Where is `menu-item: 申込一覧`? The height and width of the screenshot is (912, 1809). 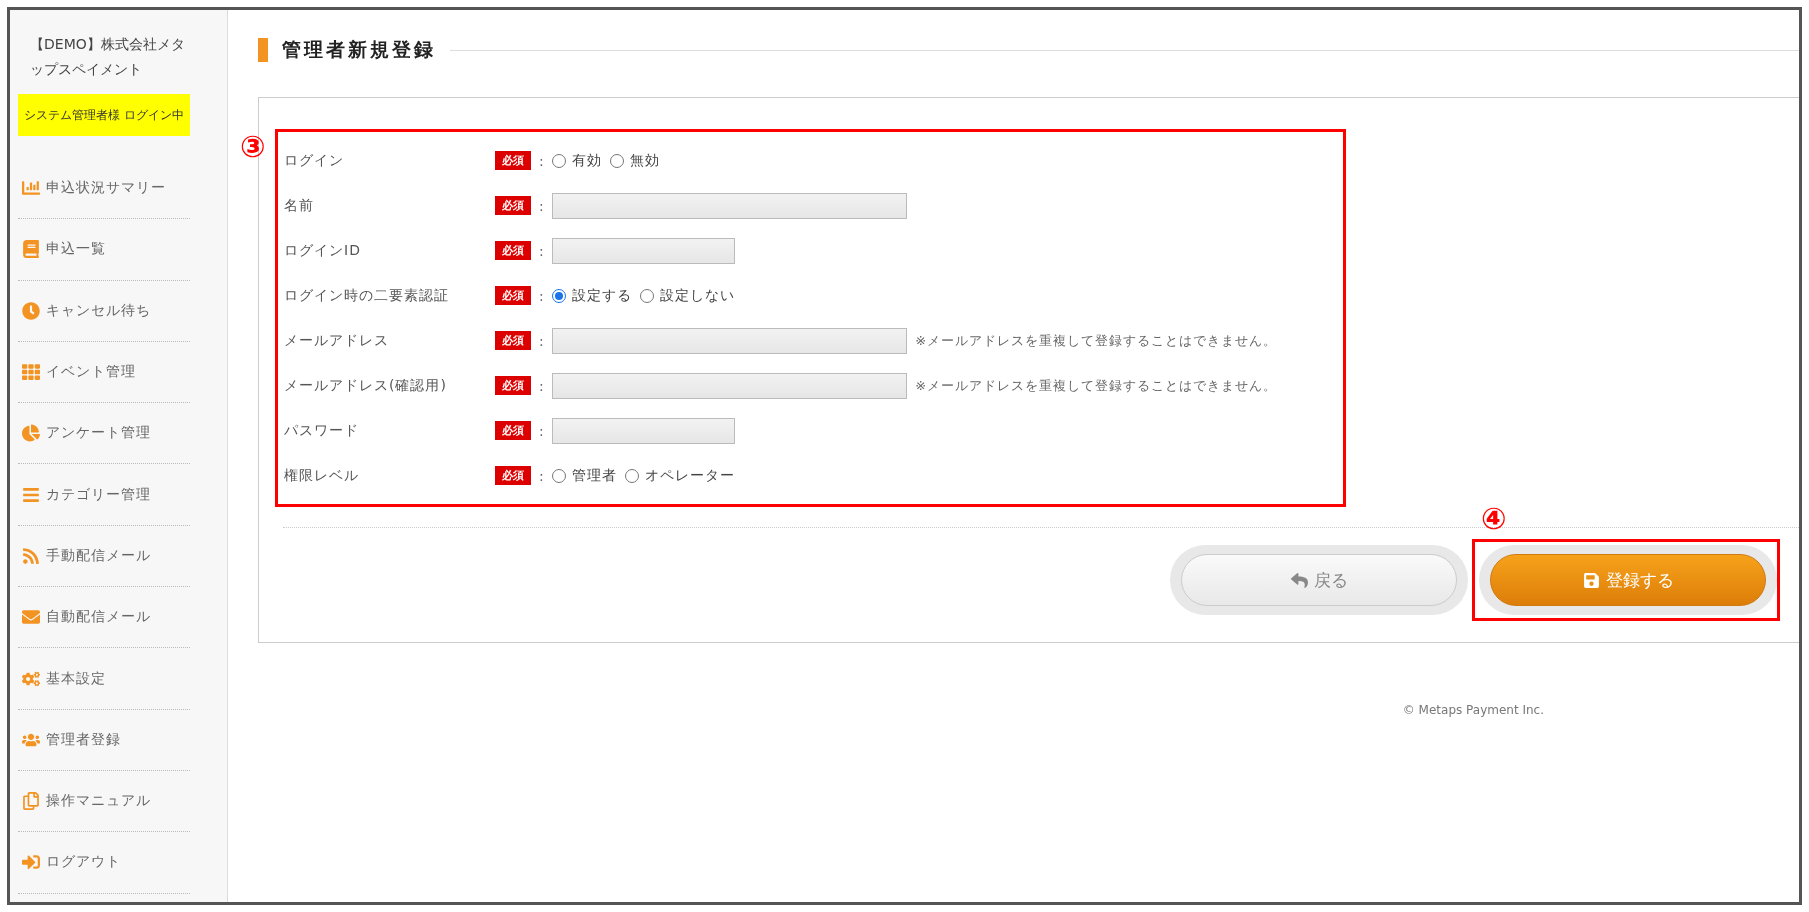
menu-item: 申込一覧 is located at coordinates (104, 250).